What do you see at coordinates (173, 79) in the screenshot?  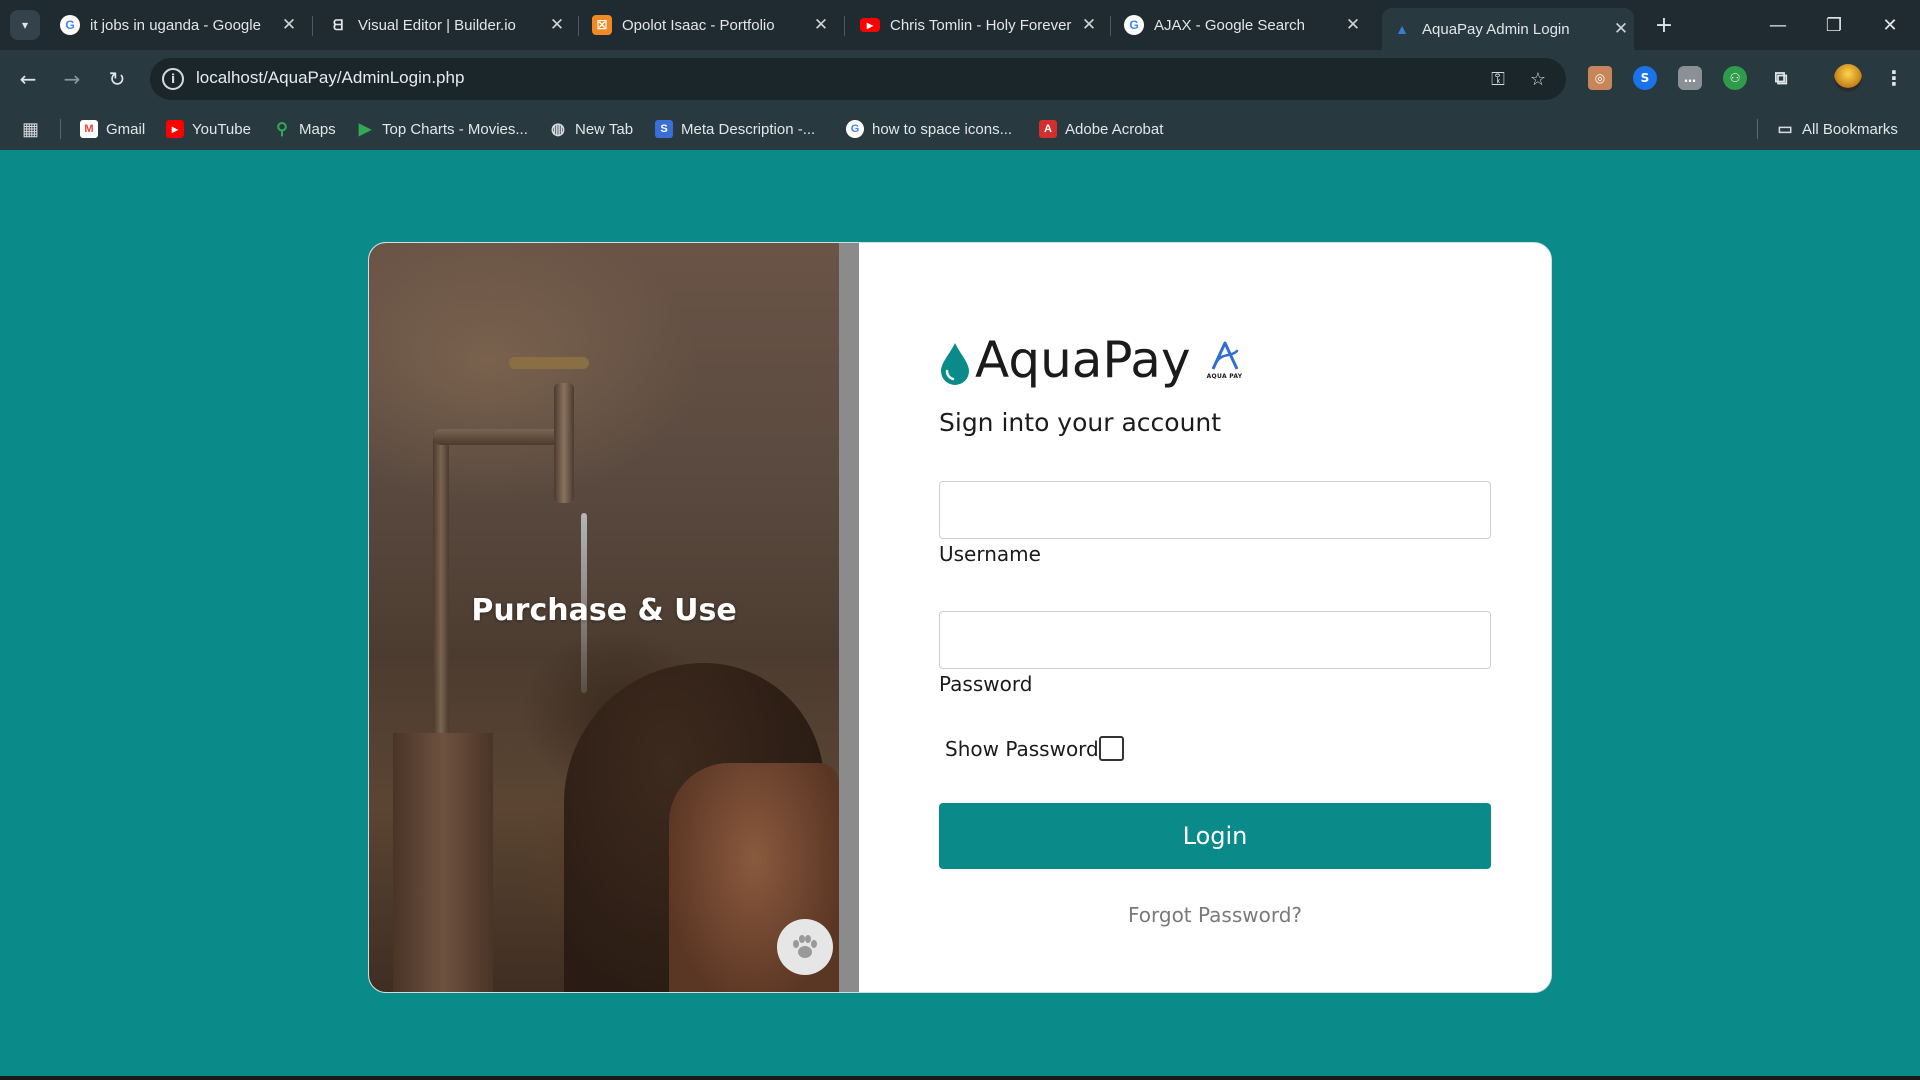 I see `site-info-icon: i` at bounding box center [173, 79].